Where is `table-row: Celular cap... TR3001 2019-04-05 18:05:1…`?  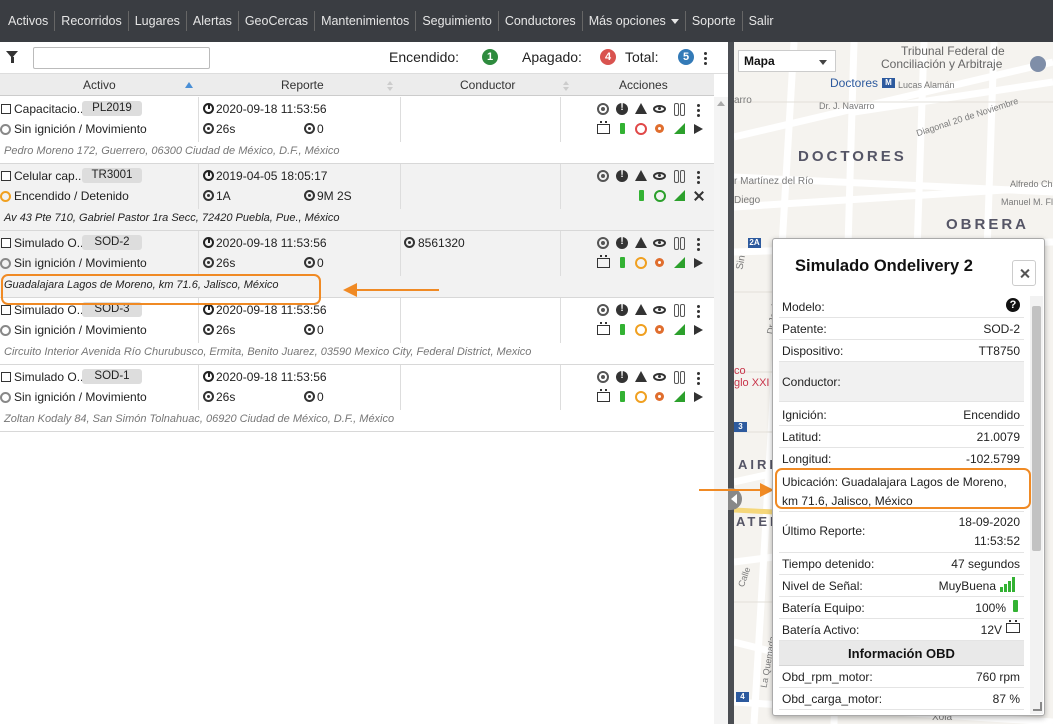 table-row: Celular cap... TR3001 2019-04-05 18:05:1… is located at coordinates (357, 197).